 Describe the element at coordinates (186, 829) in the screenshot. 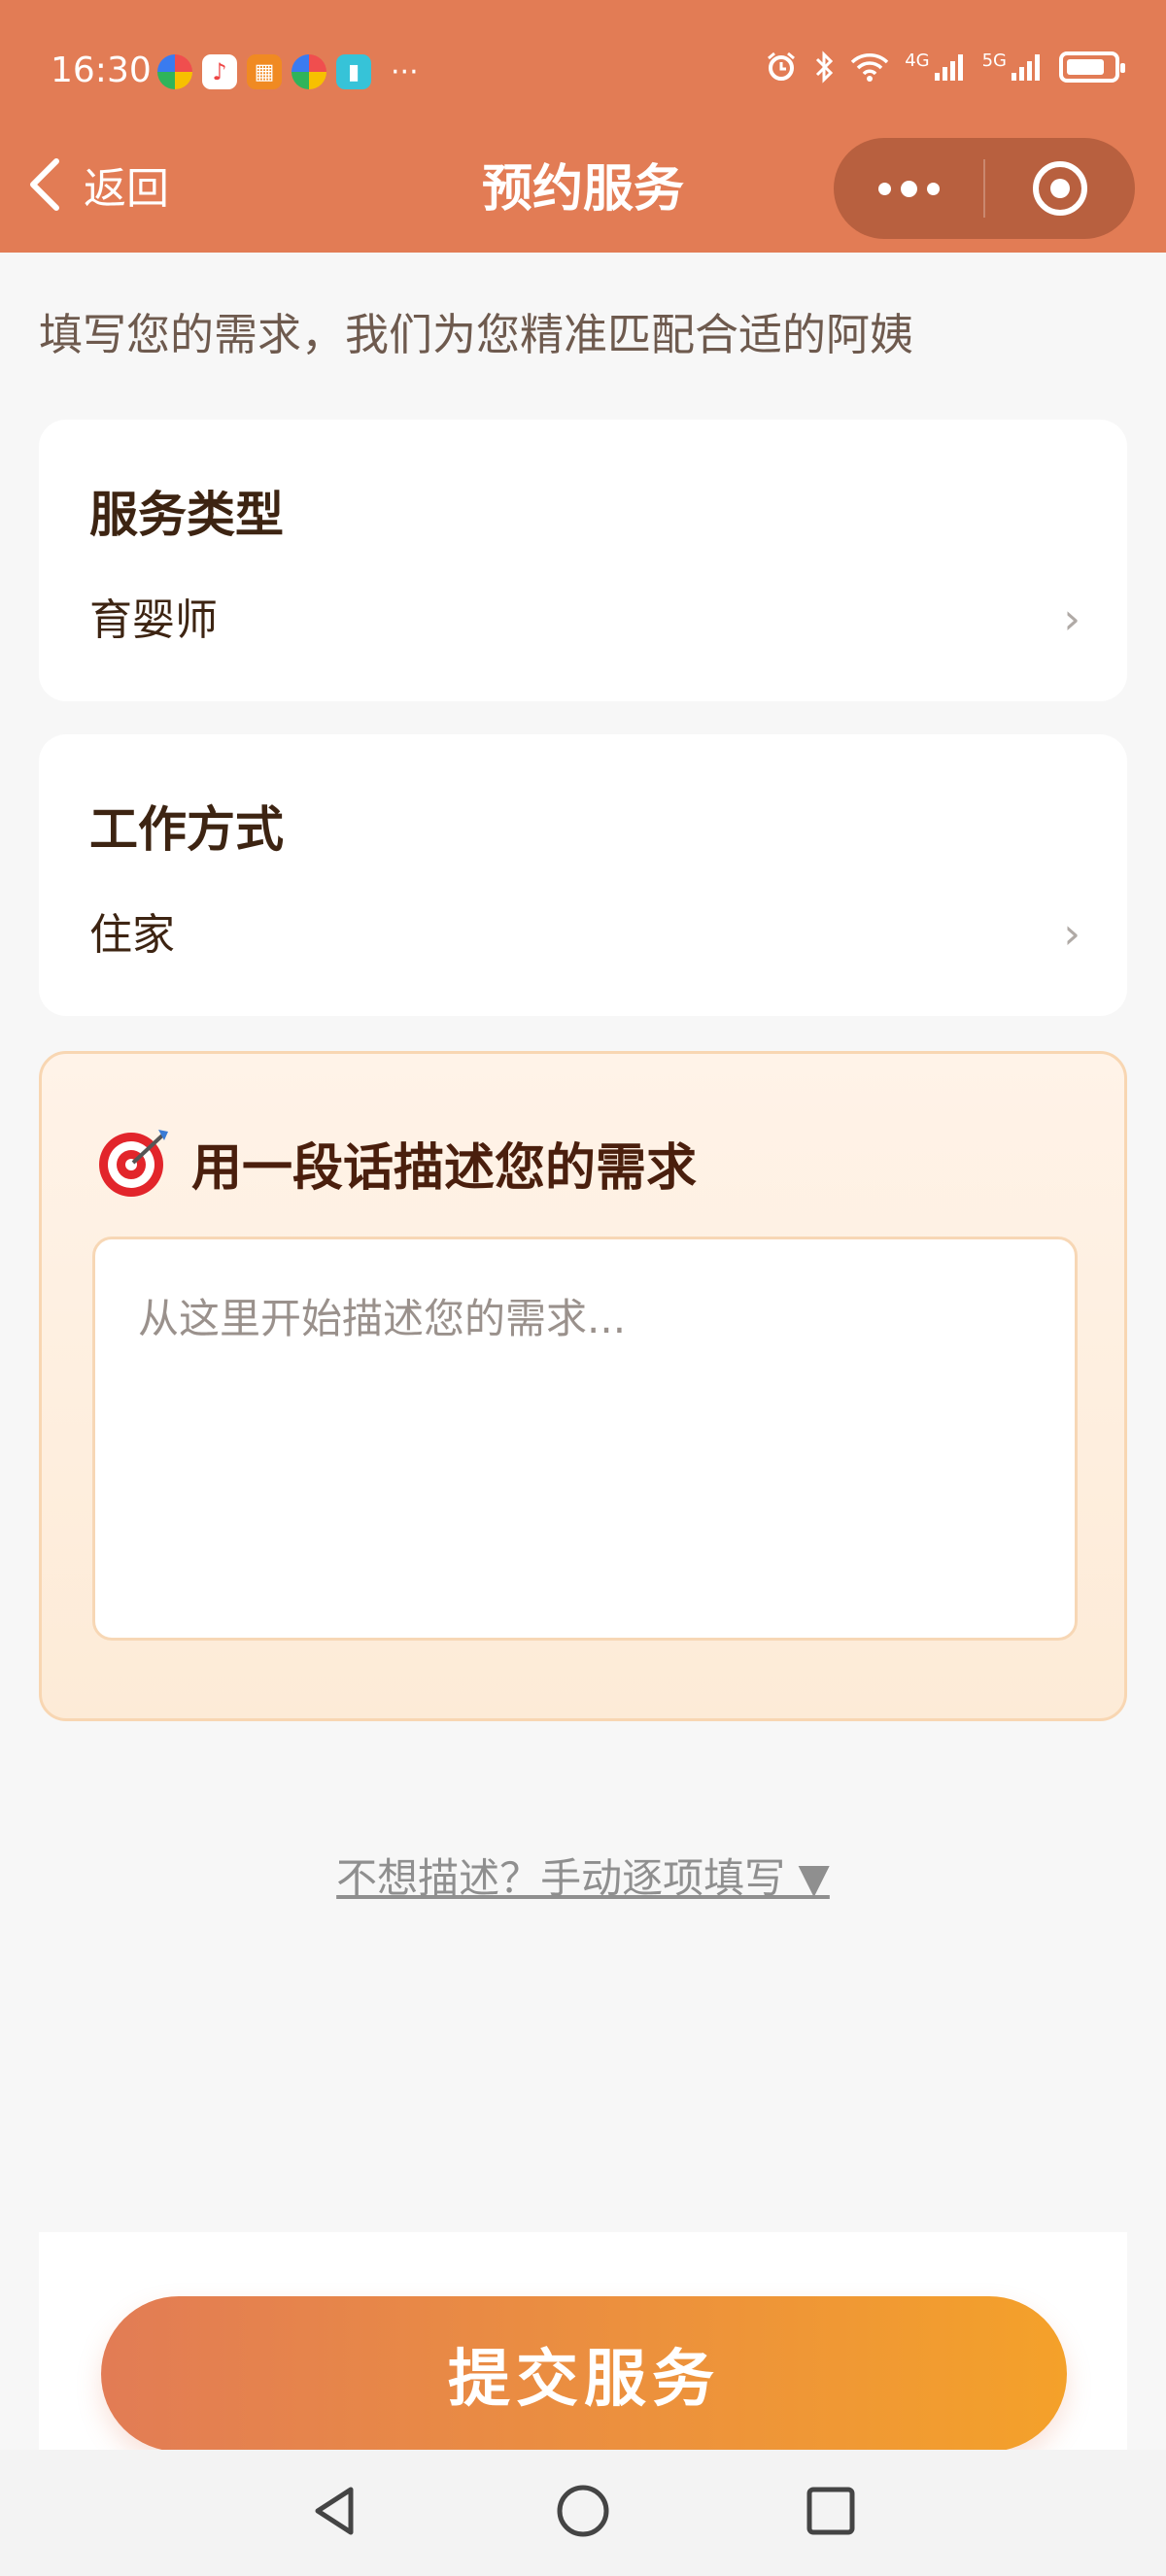

I see `work-mode-title: 工作方式` at that location.